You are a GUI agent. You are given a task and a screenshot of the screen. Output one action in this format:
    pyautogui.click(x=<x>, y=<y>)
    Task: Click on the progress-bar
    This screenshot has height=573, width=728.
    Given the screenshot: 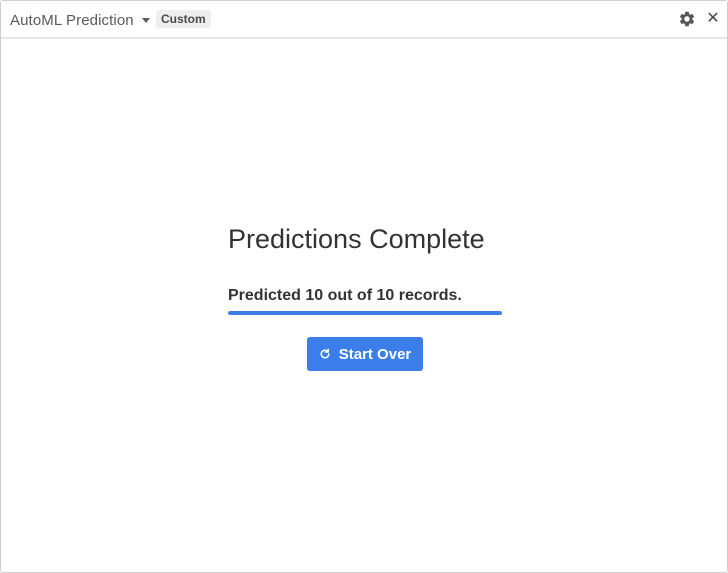 What is the action you would take?
    pyautogui.click(x=365, y=313)
    